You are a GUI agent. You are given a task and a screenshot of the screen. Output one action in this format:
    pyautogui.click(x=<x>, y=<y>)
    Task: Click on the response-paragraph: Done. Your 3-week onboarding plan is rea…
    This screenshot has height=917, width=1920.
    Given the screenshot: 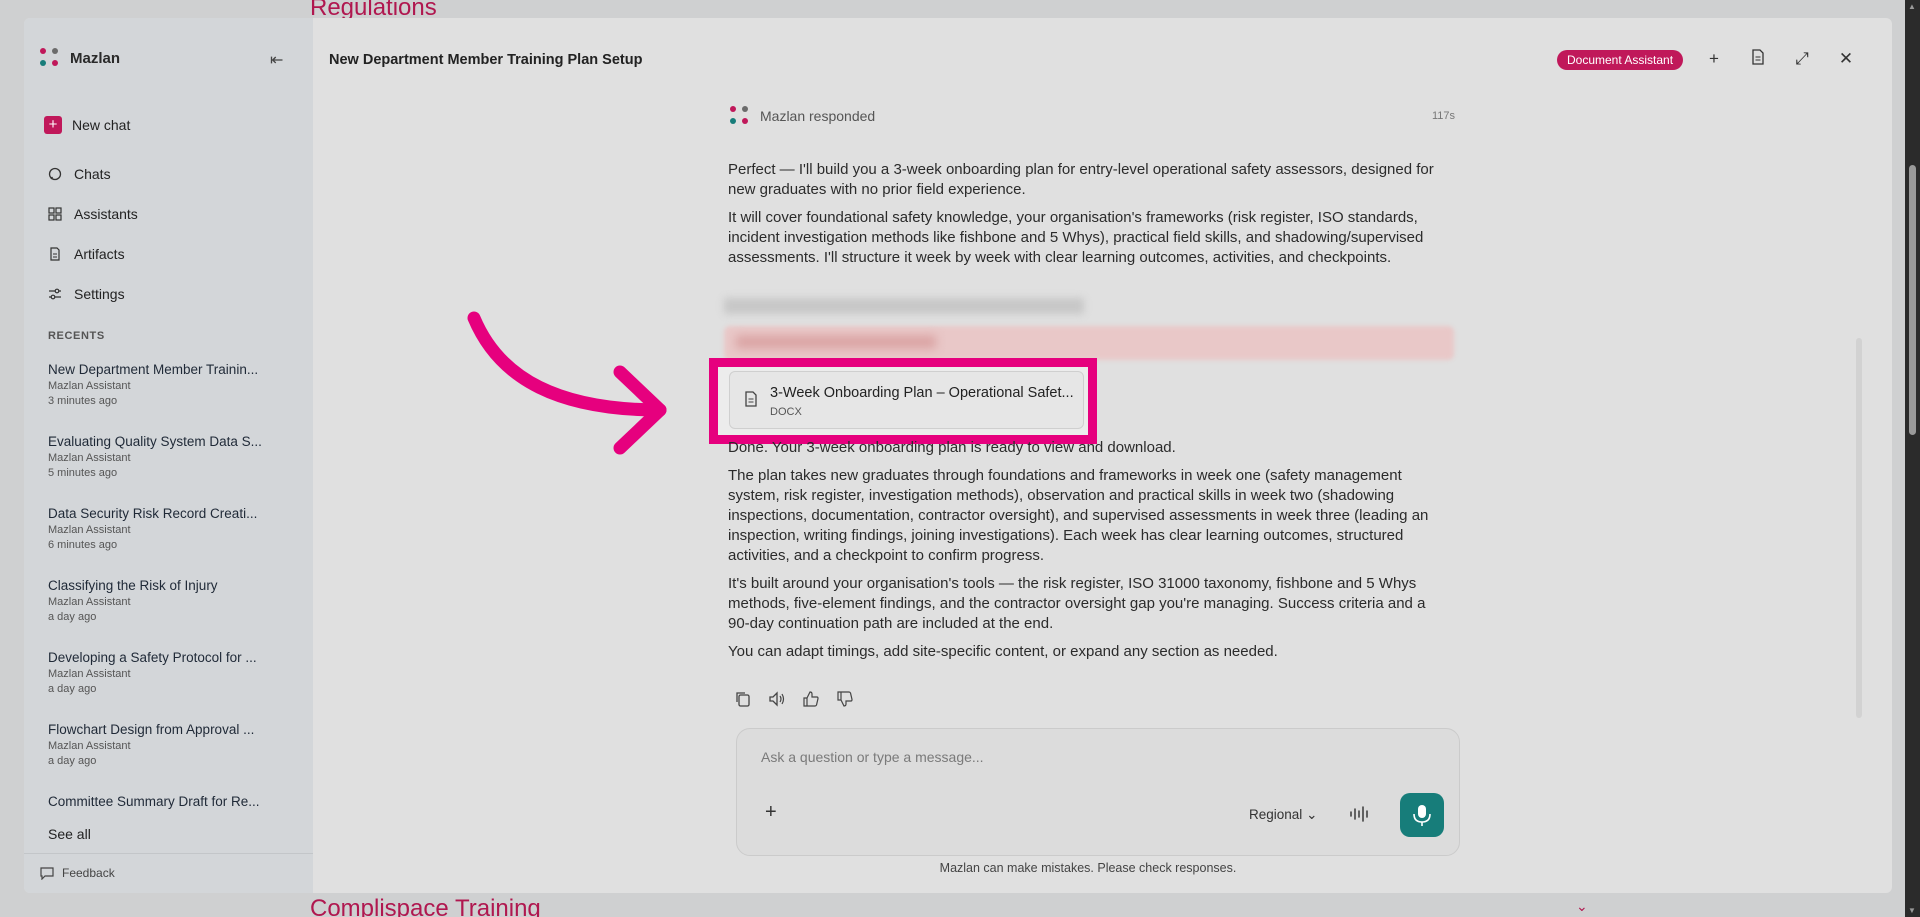 What is the action you would take?
    pyautogui.click(x=952, y=447)
    